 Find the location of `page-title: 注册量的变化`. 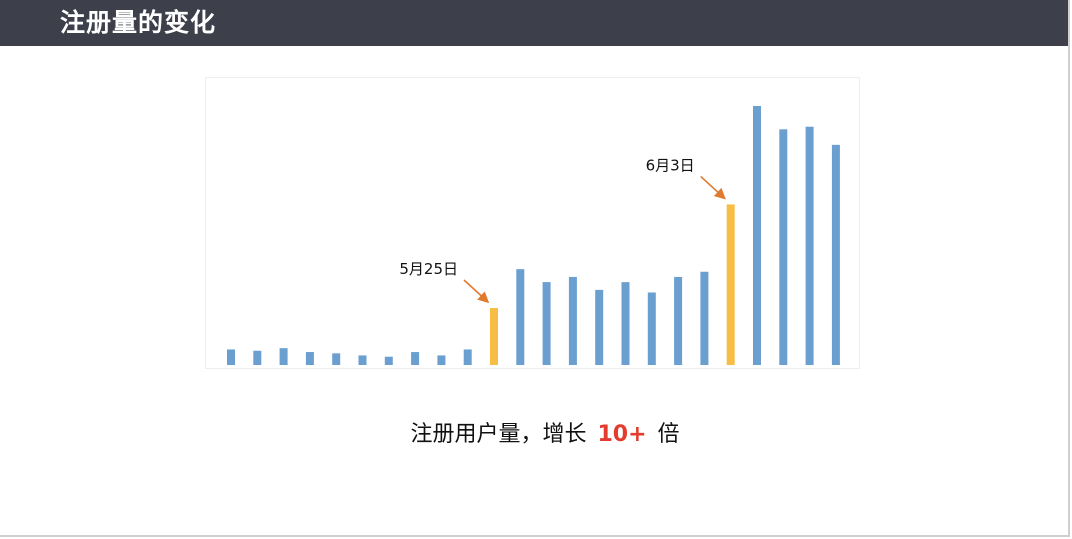

page-title: 注册量的变化 is located at coordinates (138, 22).